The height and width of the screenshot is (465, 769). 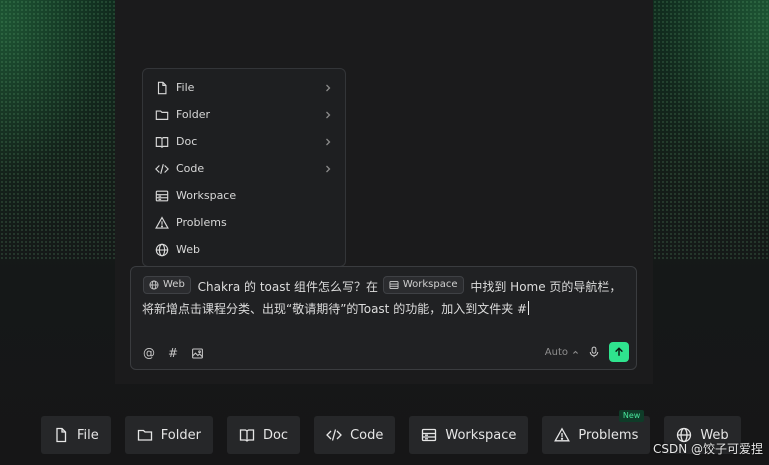 I want to click on menu-item-problems: Problems, so click(x=244, y=222).